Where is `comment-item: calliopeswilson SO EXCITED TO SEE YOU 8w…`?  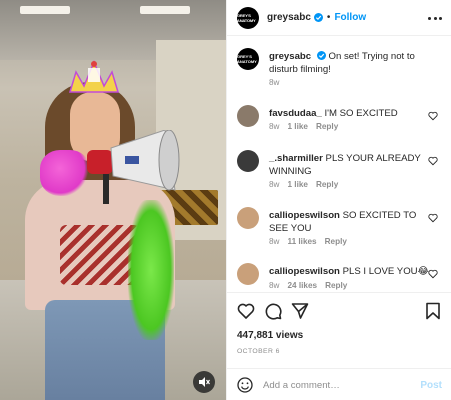
comment-item: calliopeswilson SO EXCITED TO SEE YOU 8w… is located at coordinates (339, 231).